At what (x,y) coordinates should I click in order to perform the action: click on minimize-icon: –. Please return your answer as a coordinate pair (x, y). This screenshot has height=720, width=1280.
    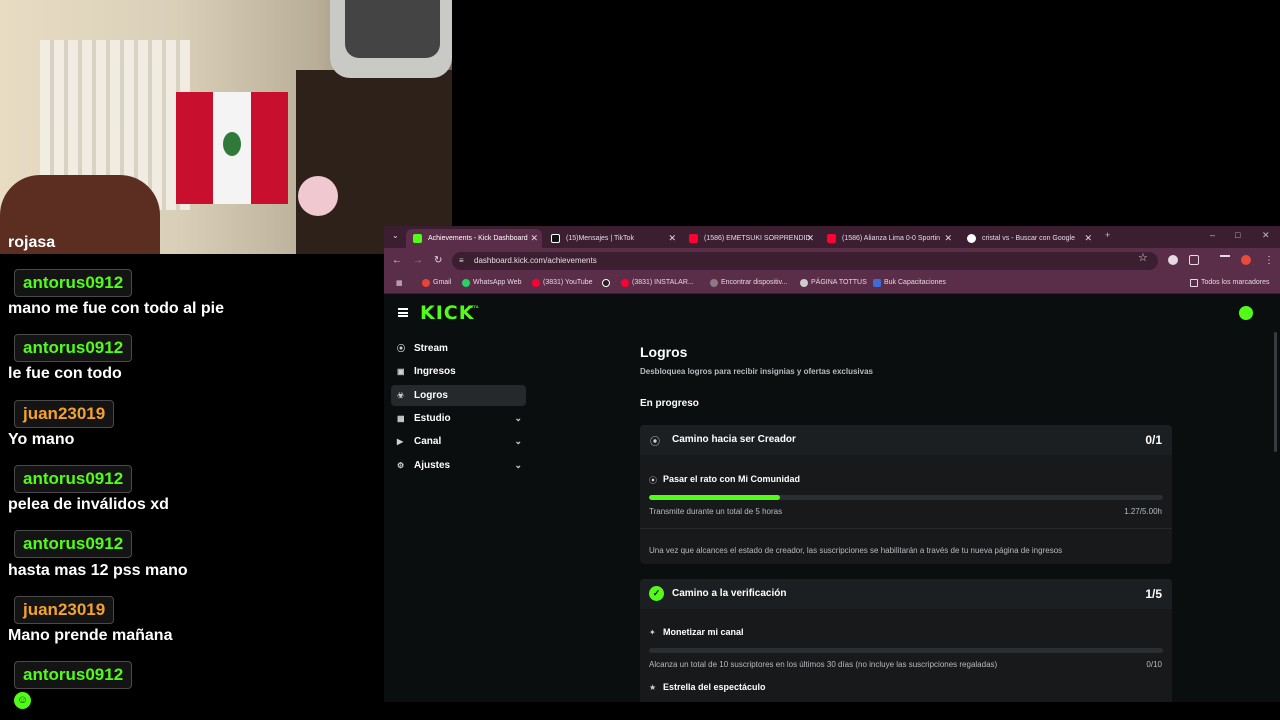
    Looking at the image, I should click on (1212, 235).